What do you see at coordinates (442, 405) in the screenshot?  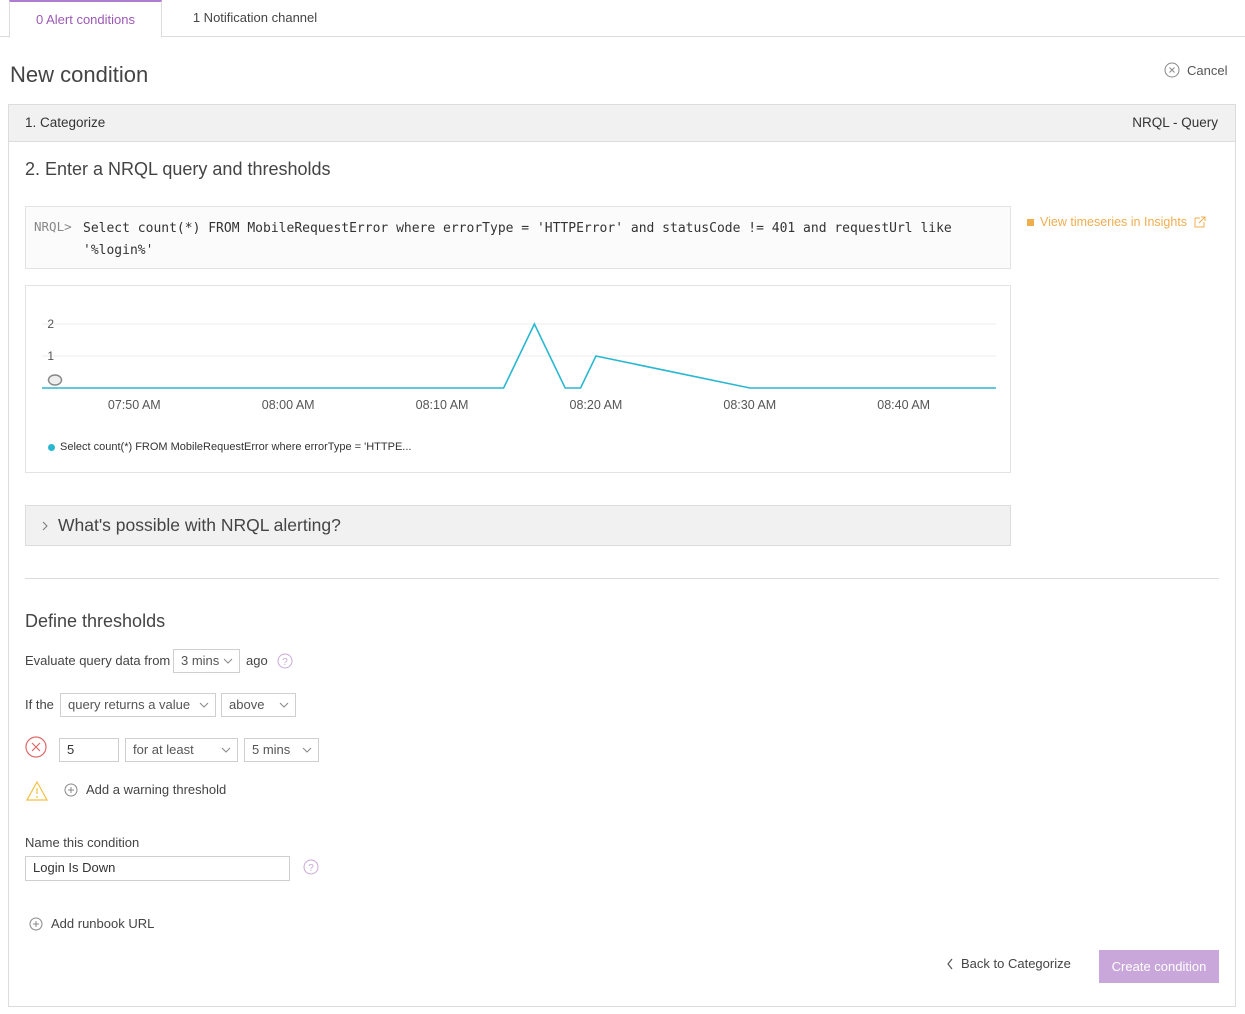 I see `x-tick-label: 08:10 AM` at bounding box center [442, 405].